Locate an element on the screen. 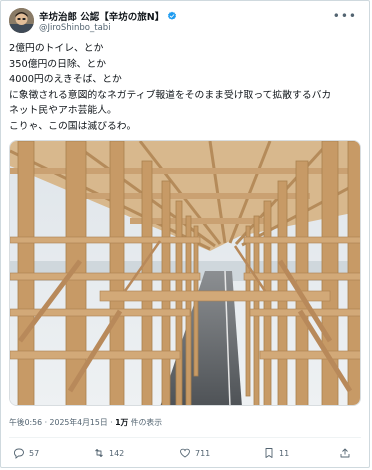 This screenshot has height=470, width=372. tweet-line: 4000円のえきそば、とか is located at coordinates (65, 80).